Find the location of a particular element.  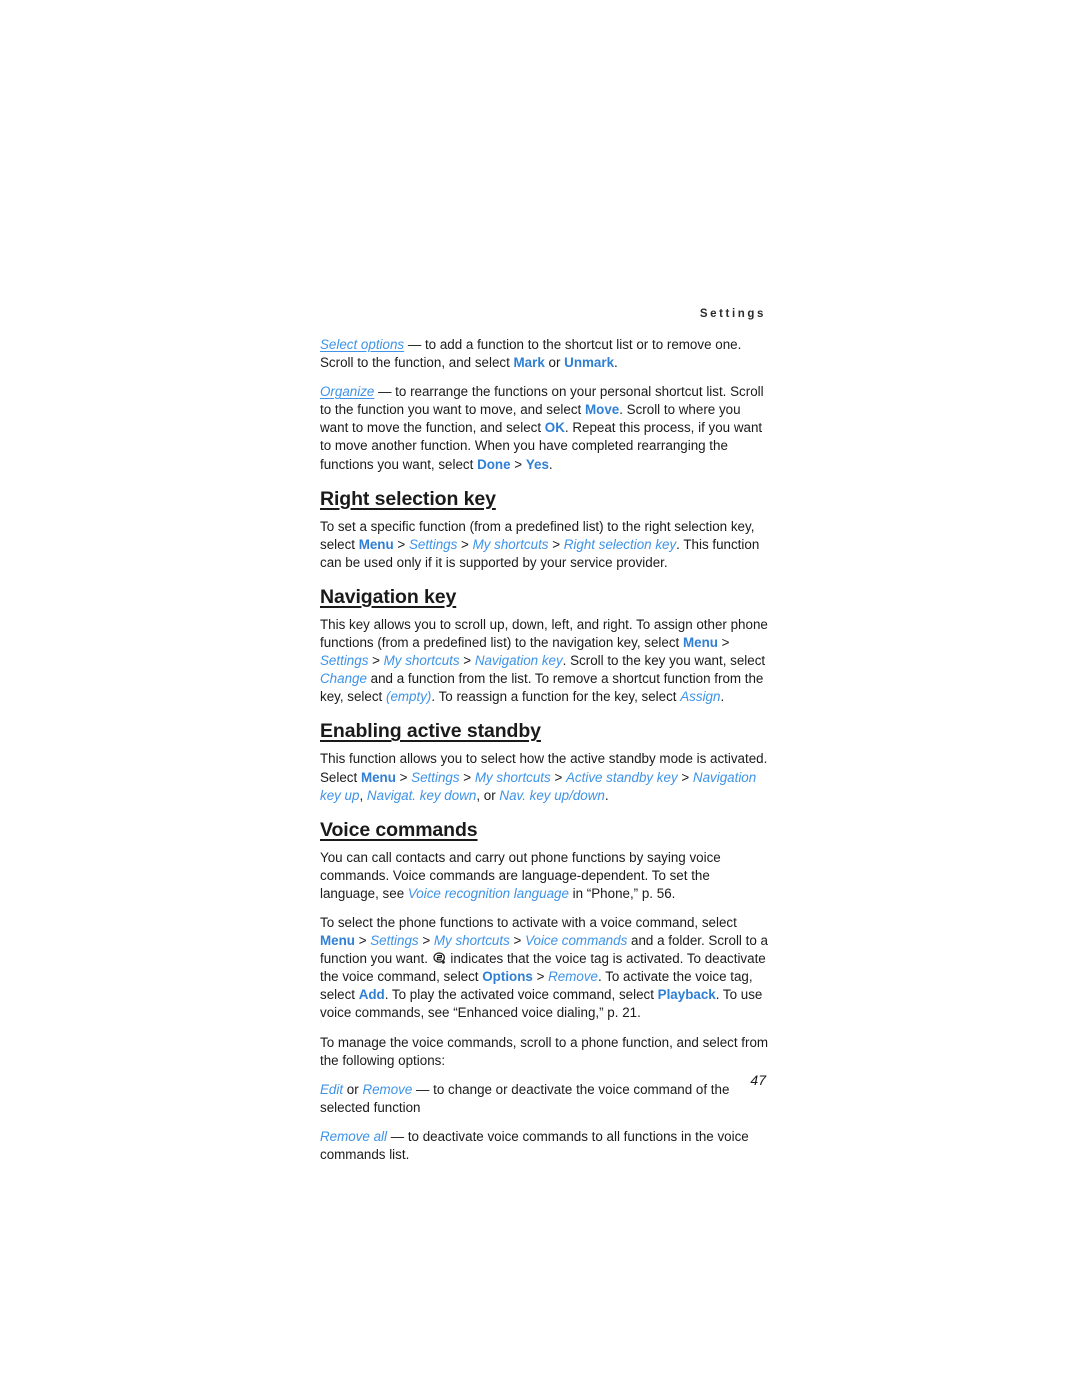

link-navigation-key: Navigation key is located at coordinates (518, 661).